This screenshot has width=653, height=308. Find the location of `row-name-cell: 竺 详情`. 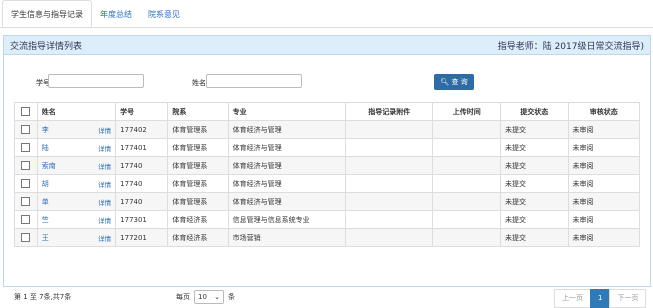

row-name-cell: 竺 详情 is located at coordinates (76, 219).